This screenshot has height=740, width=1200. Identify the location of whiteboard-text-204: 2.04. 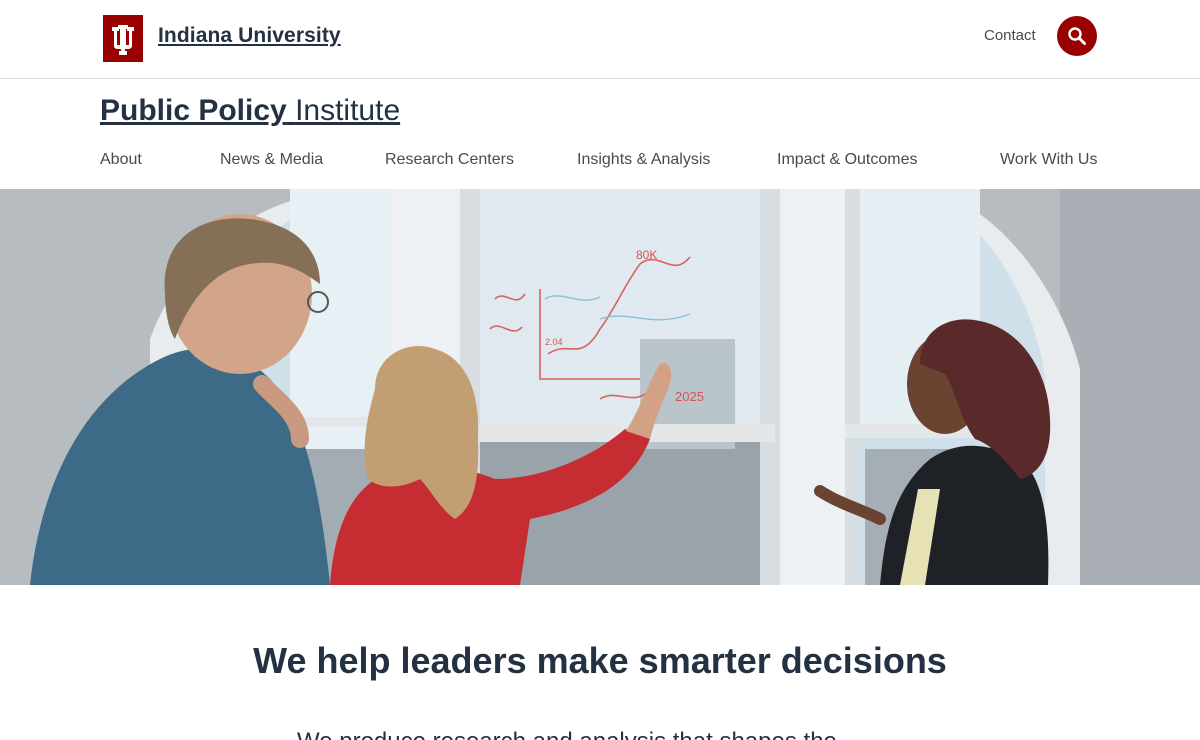
(554, 342).